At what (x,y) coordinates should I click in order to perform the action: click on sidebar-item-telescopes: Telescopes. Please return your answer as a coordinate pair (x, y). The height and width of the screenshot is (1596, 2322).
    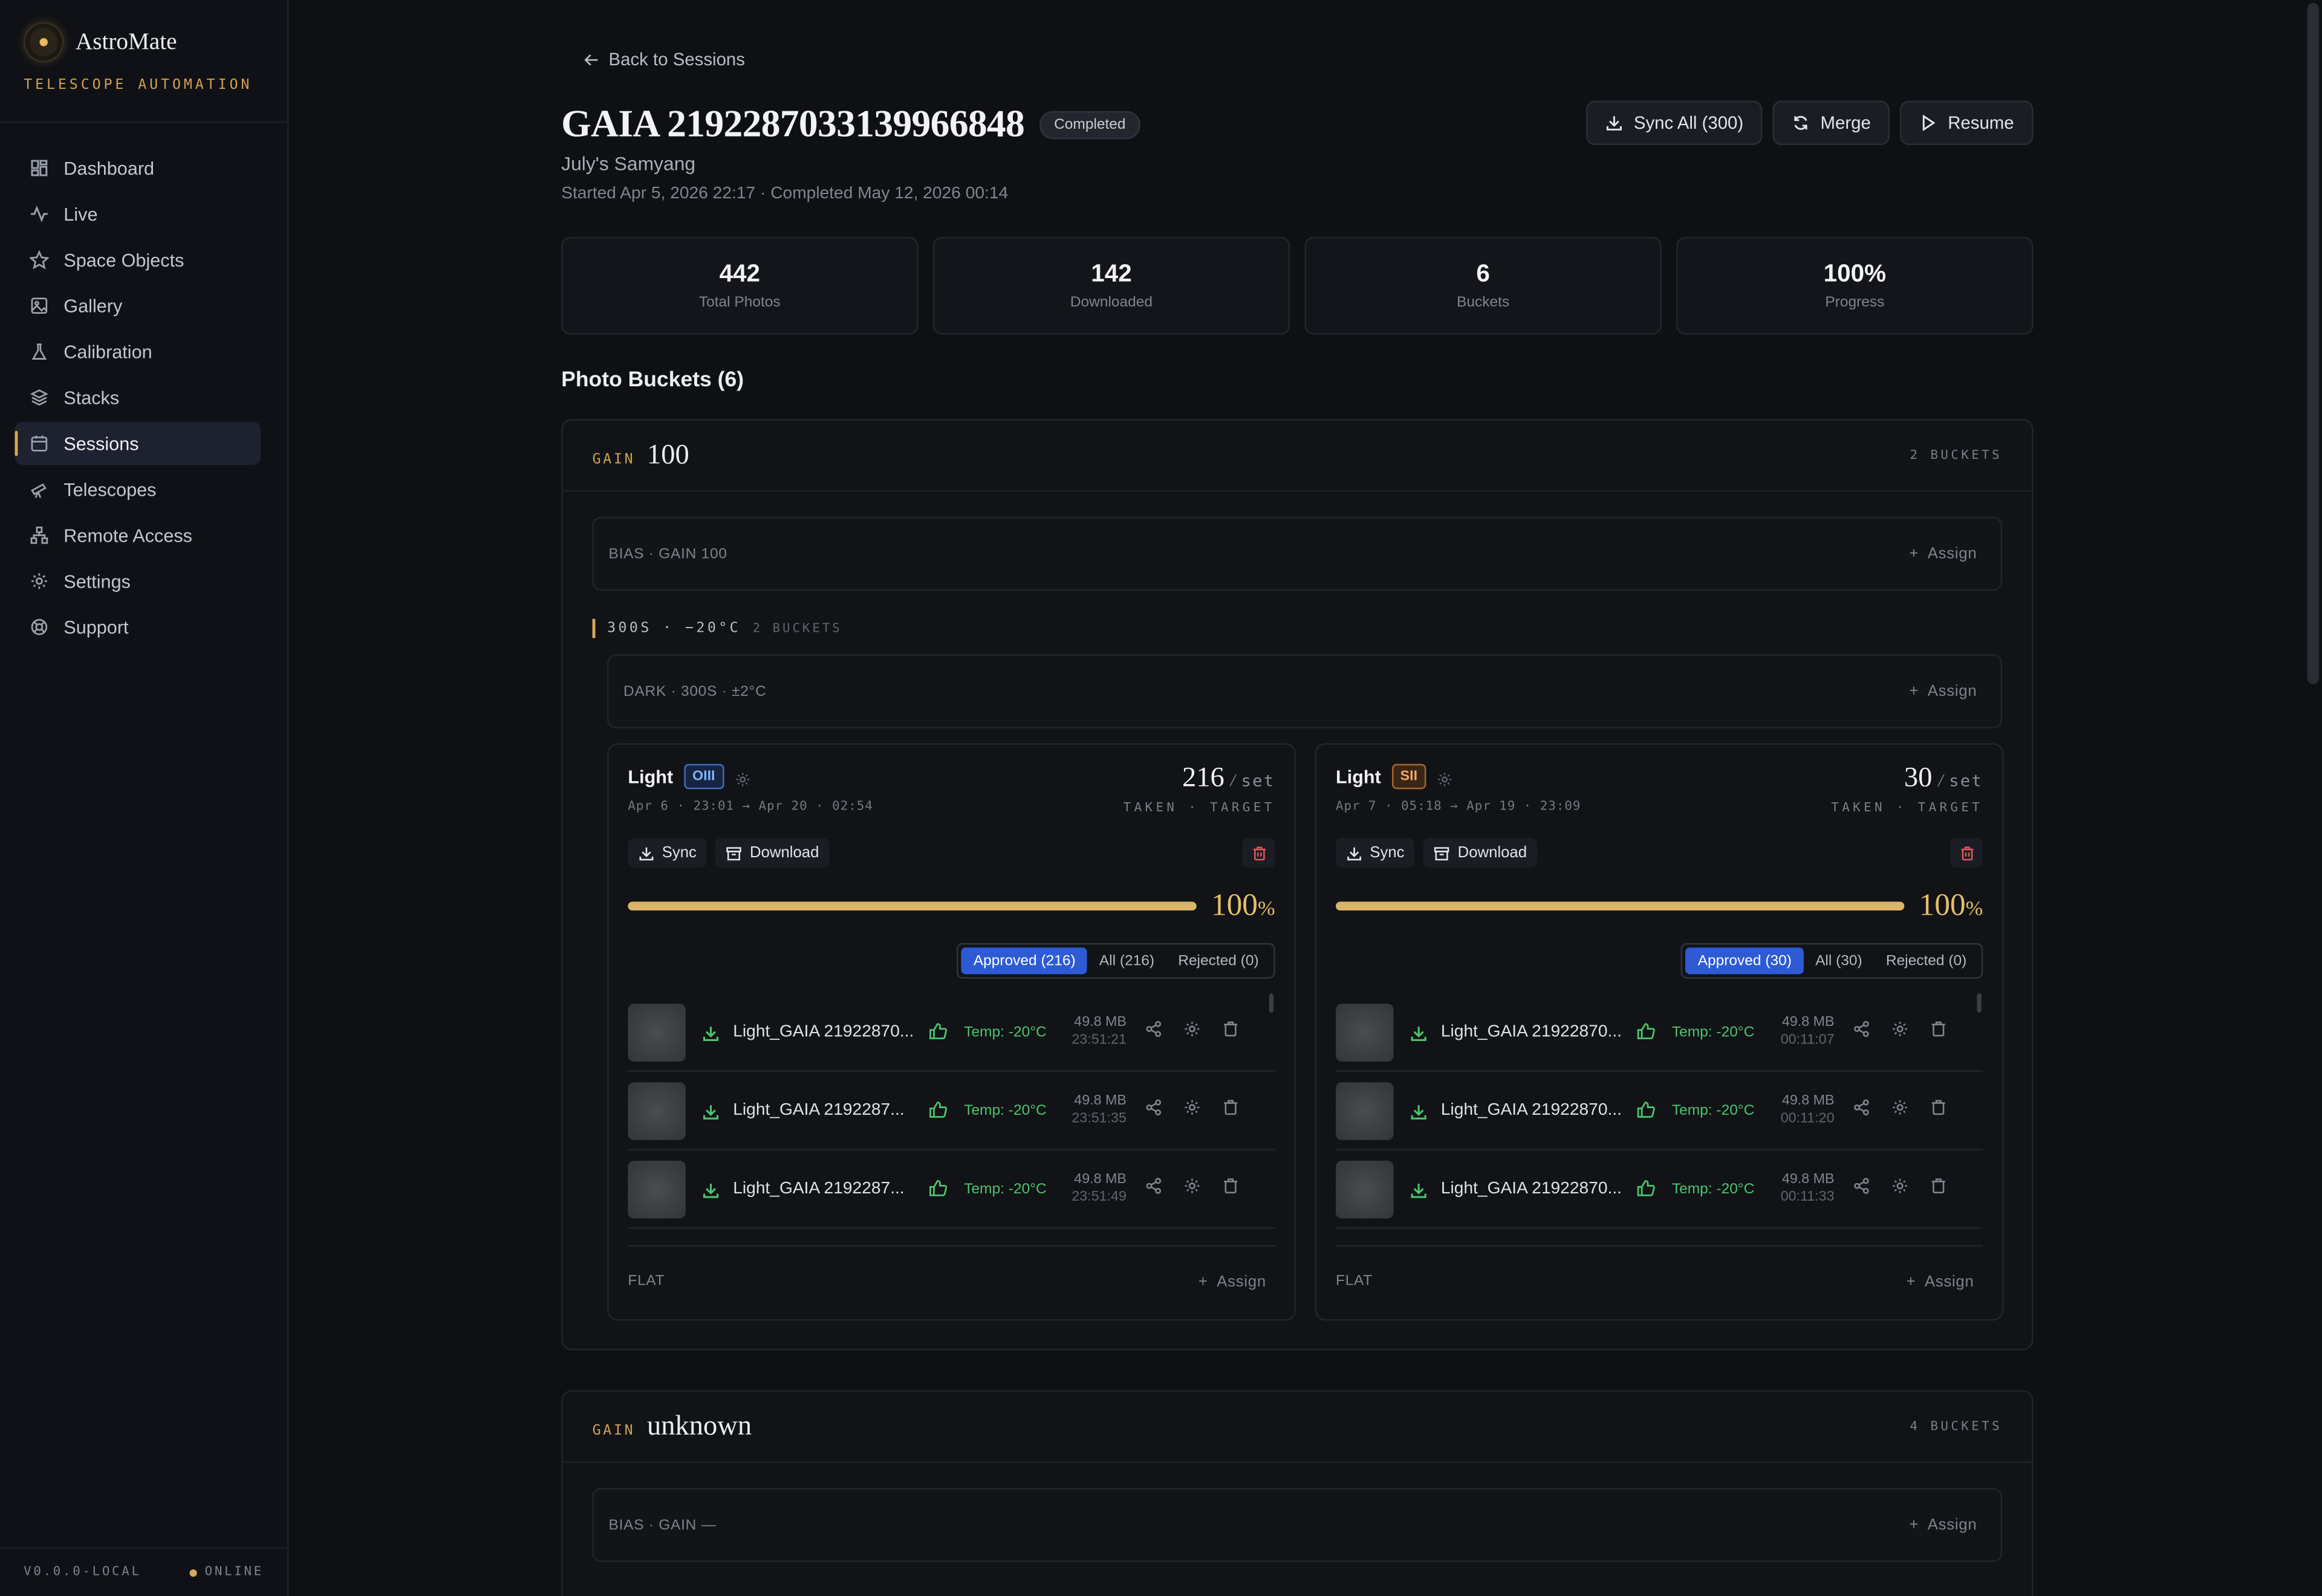
    Looking at the image, I should click on (138, 489).